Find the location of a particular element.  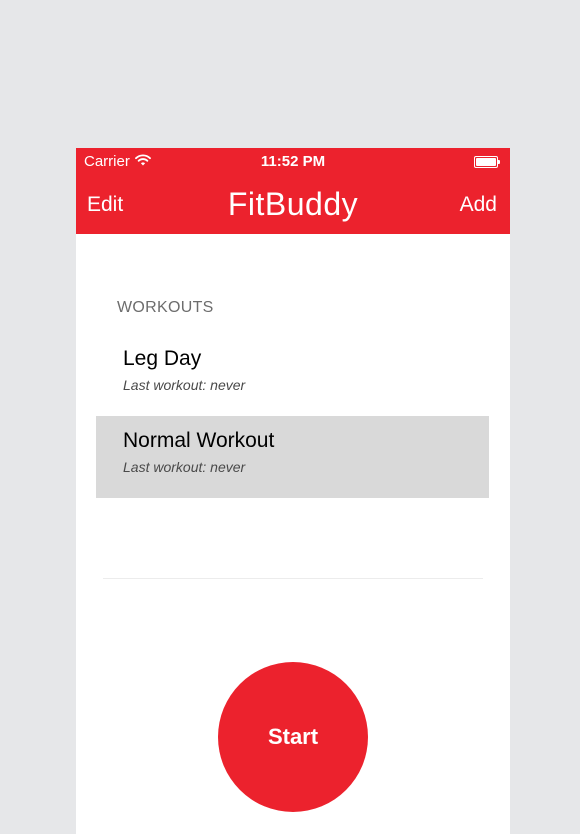

navigation-bar: Carrier 11:52 PM Edit FitBuddy Add is located at coordinates (293, 191).